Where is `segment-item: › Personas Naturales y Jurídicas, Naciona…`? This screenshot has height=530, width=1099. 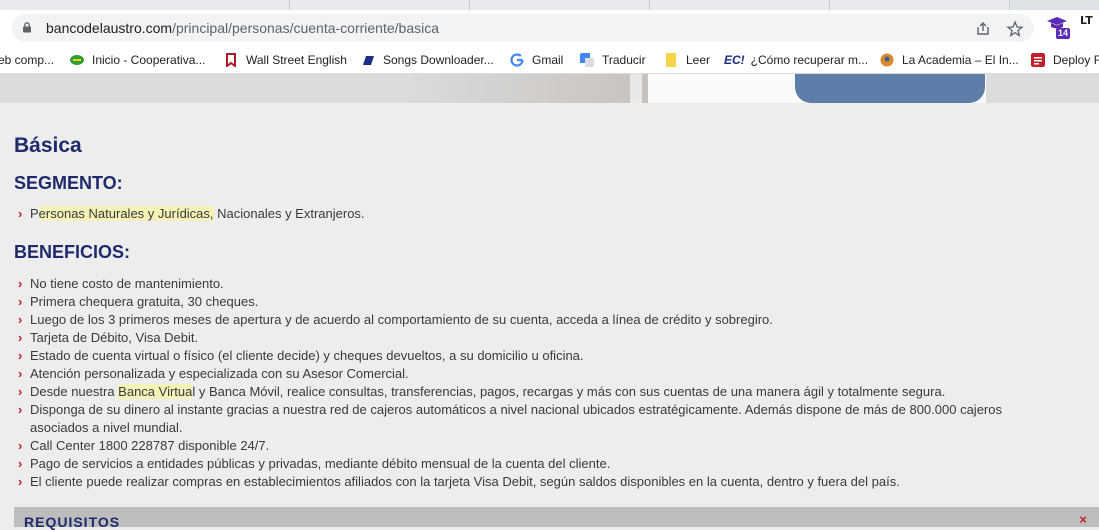 segment-item: › Personas Naturales y Jurídicas, Naciona… is located at coordinates (191, 213).